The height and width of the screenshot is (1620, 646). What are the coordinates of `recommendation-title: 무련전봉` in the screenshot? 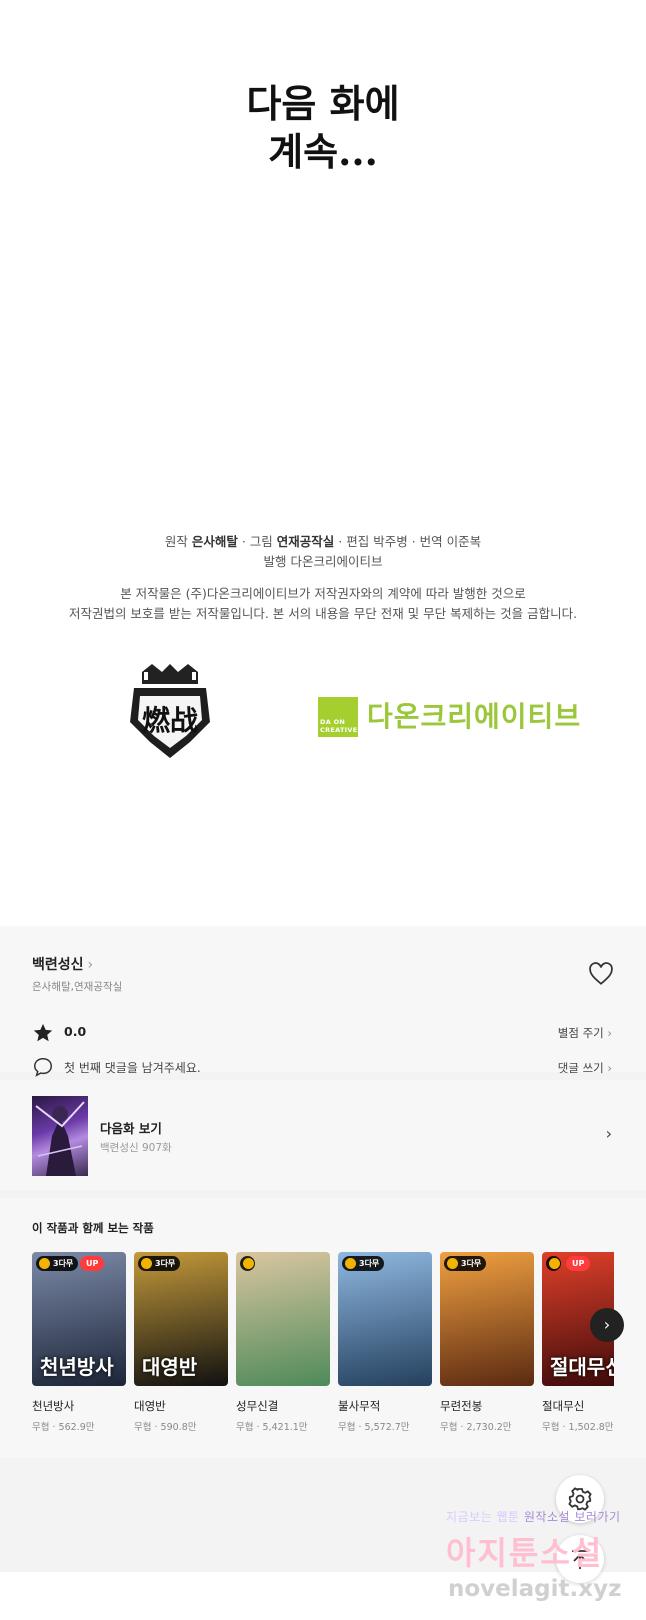 It's located at (461, 1406).